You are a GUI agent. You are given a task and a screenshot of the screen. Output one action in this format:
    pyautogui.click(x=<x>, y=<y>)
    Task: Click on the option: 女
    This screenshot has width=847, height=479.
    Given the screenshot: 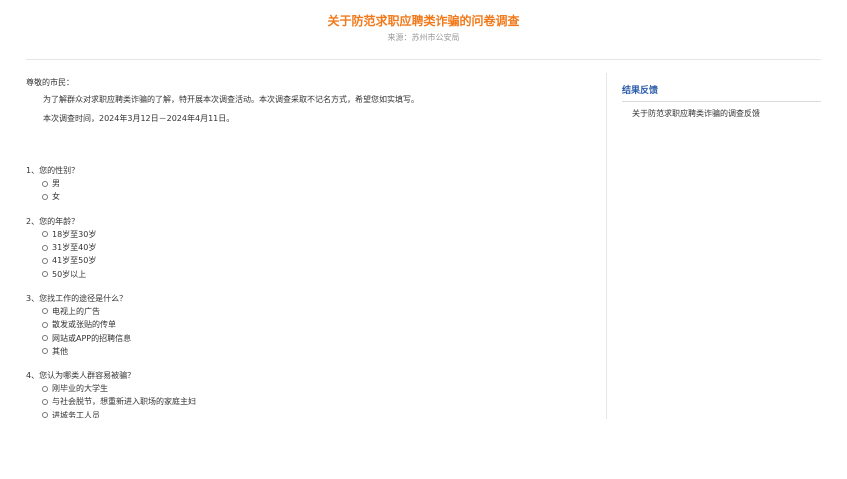 What is the action you would take?
    pyautogui.click(x=319, y=196)
    